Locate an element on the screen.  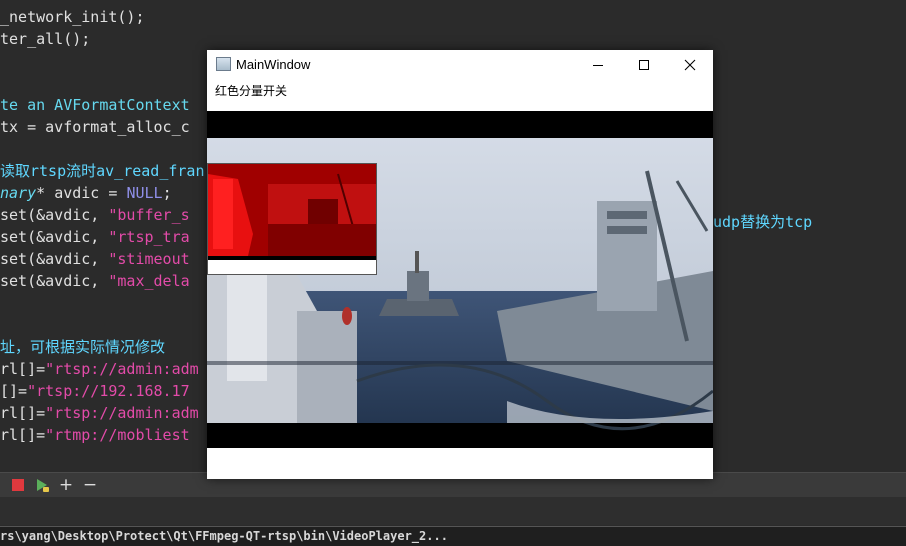
close-icon is located at coordinates (690, 65).